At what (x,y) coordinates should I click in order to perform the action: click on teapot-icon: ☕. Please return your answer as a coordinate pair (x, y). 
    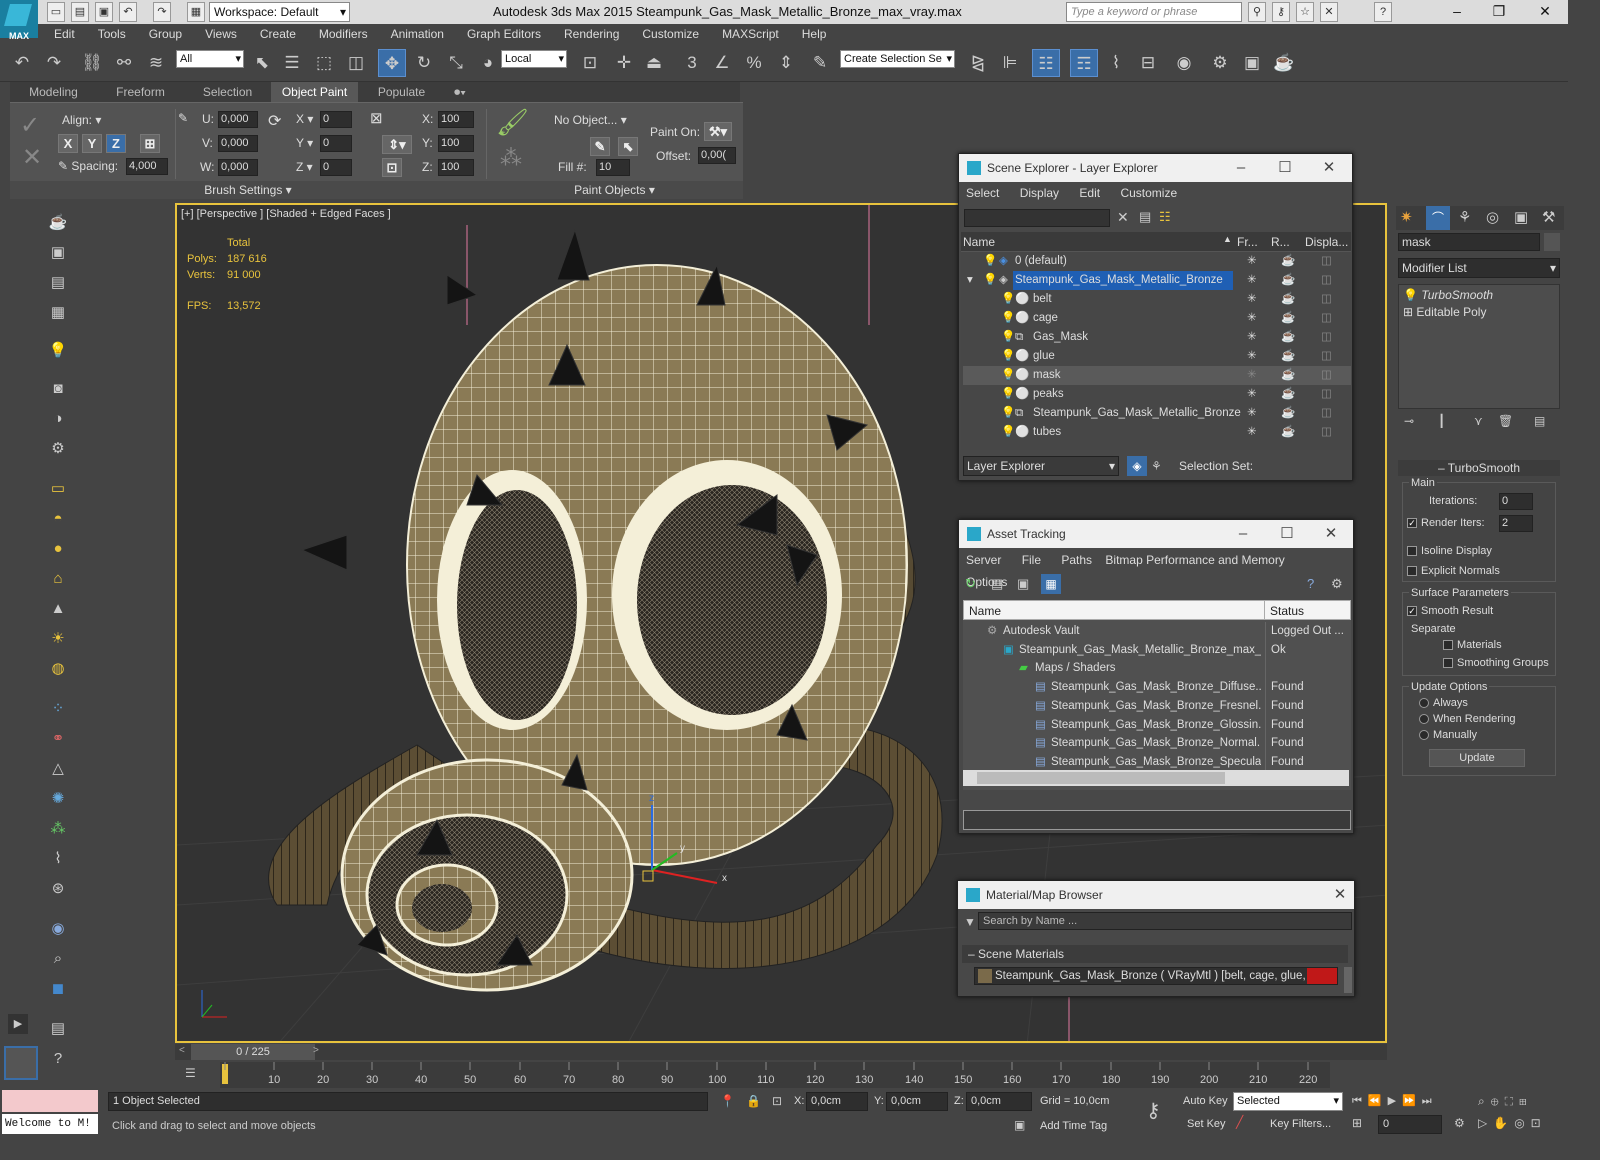
    Looking at the image, I should click on (58, 223).